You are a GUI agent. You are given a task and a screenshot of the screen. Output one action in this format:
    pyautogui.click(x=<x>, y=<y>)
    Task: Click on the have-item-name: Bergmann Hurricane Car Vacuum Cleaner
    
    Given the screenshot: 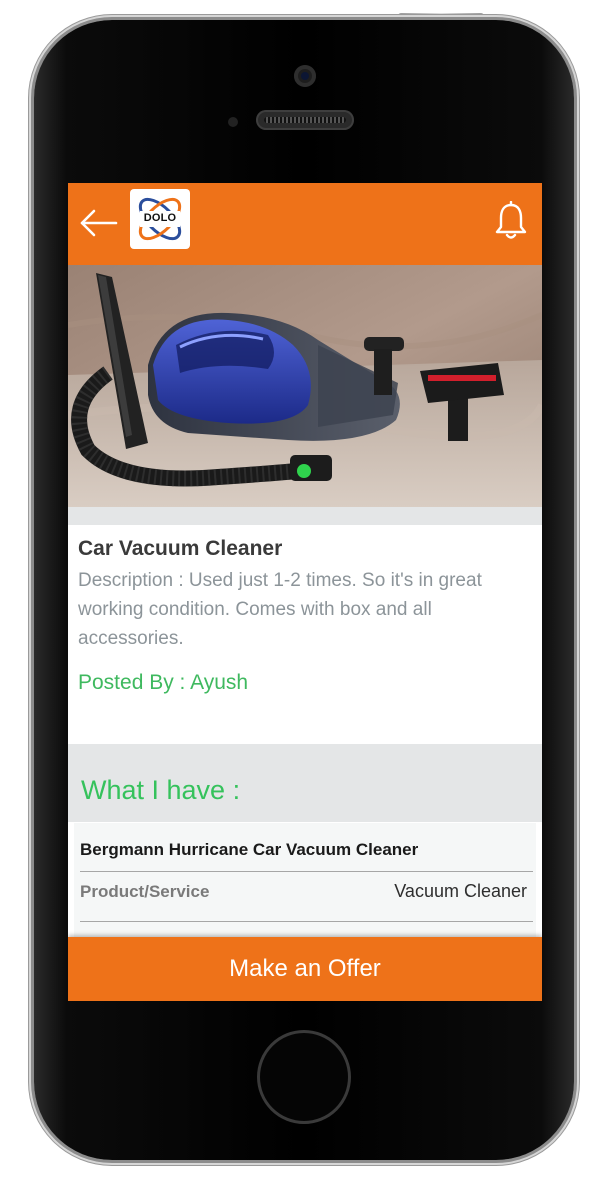 What is the action you would take?
    pyautogui.click(x=249, y=849)
    